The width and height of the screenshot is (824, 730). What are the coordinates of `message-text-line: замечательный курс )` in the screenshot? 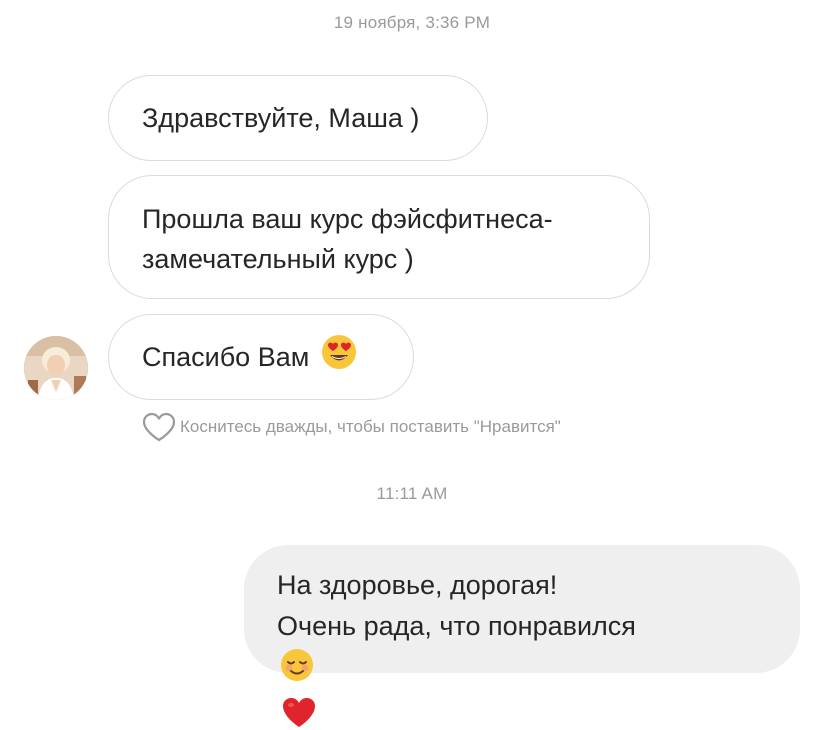 It's located at (278, 259).